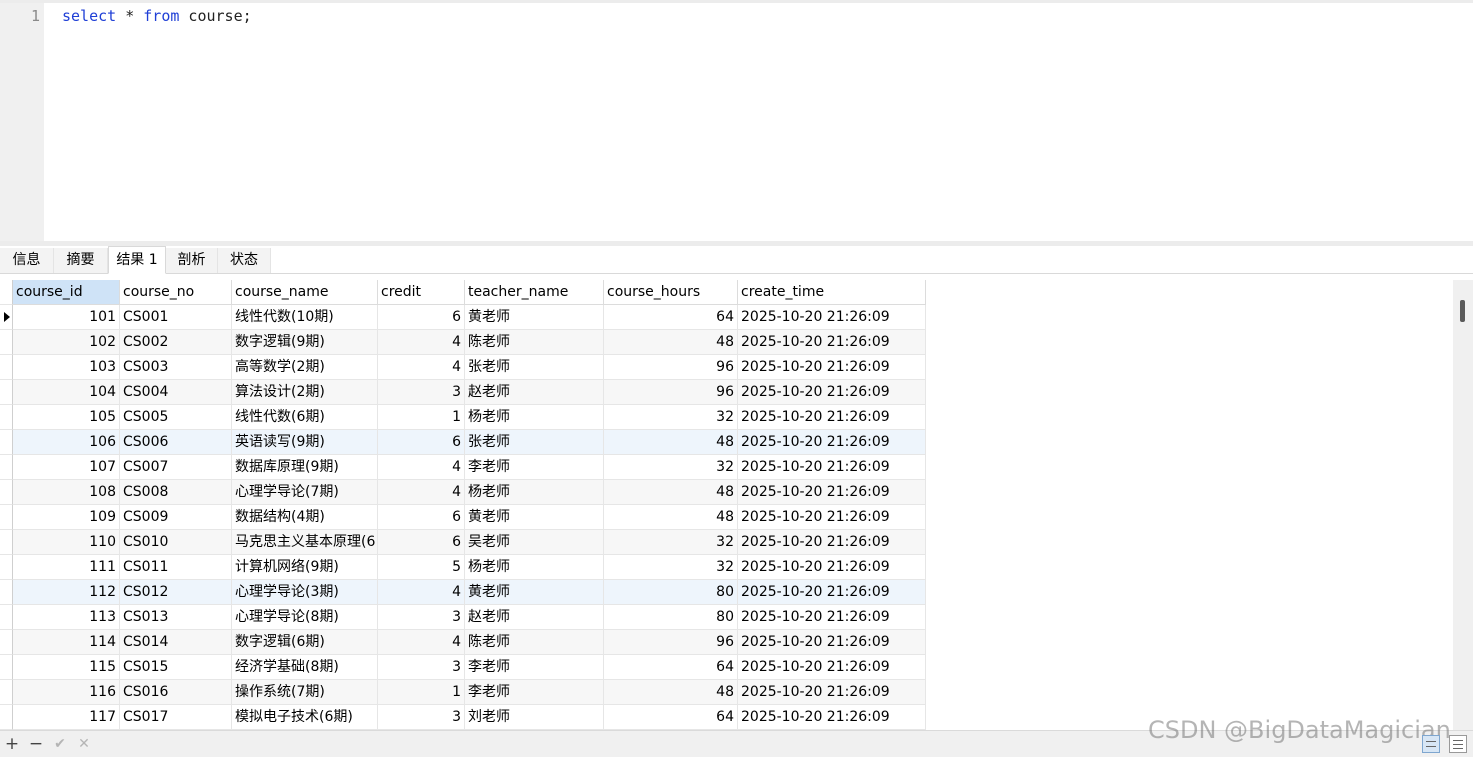 The width and height of the screenshot is (1473, 757). Describe the element at coordinates (244, 260) in the screenshot. I see `tab-status: 状态` at that location.